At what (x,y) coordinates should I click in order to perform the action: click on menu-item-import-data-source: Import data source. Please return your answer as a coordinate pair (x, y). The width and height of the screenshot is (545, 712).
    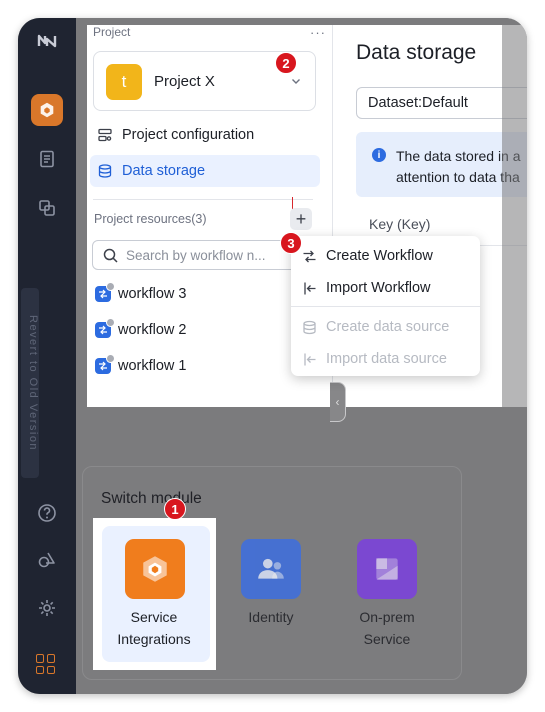
    Looking at the image, I should click on (385, 359).